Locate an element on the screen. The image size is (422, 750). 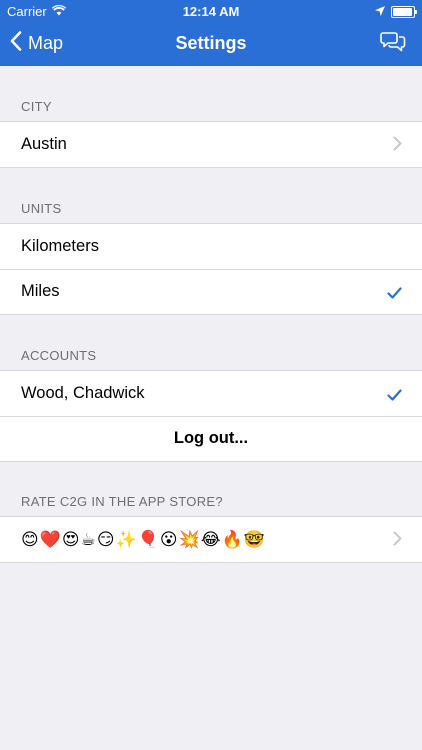
navigation-bar: Map Settings is located at coordinates (211, 44).